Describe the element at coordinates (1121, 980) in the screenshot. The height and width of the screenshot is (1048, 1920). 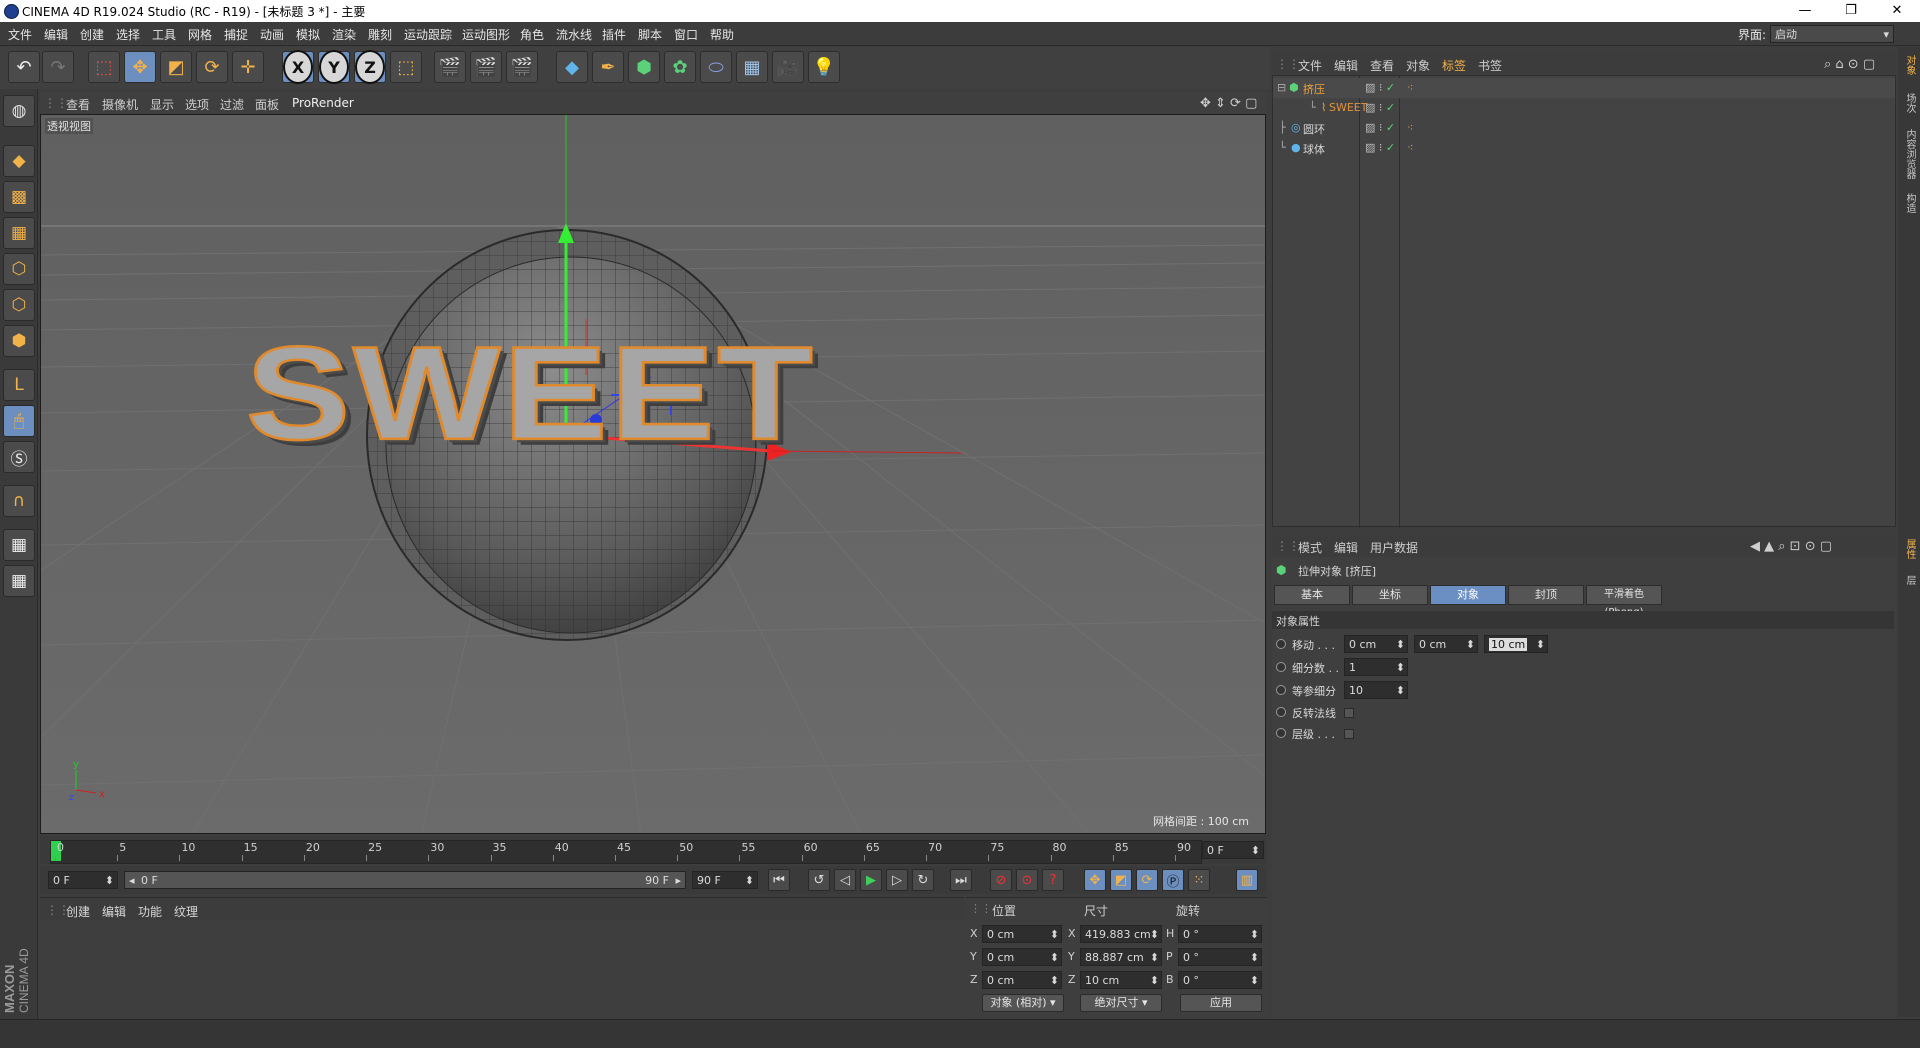
I see `coord-size-z-field: 10 cm ⬍` at that location.